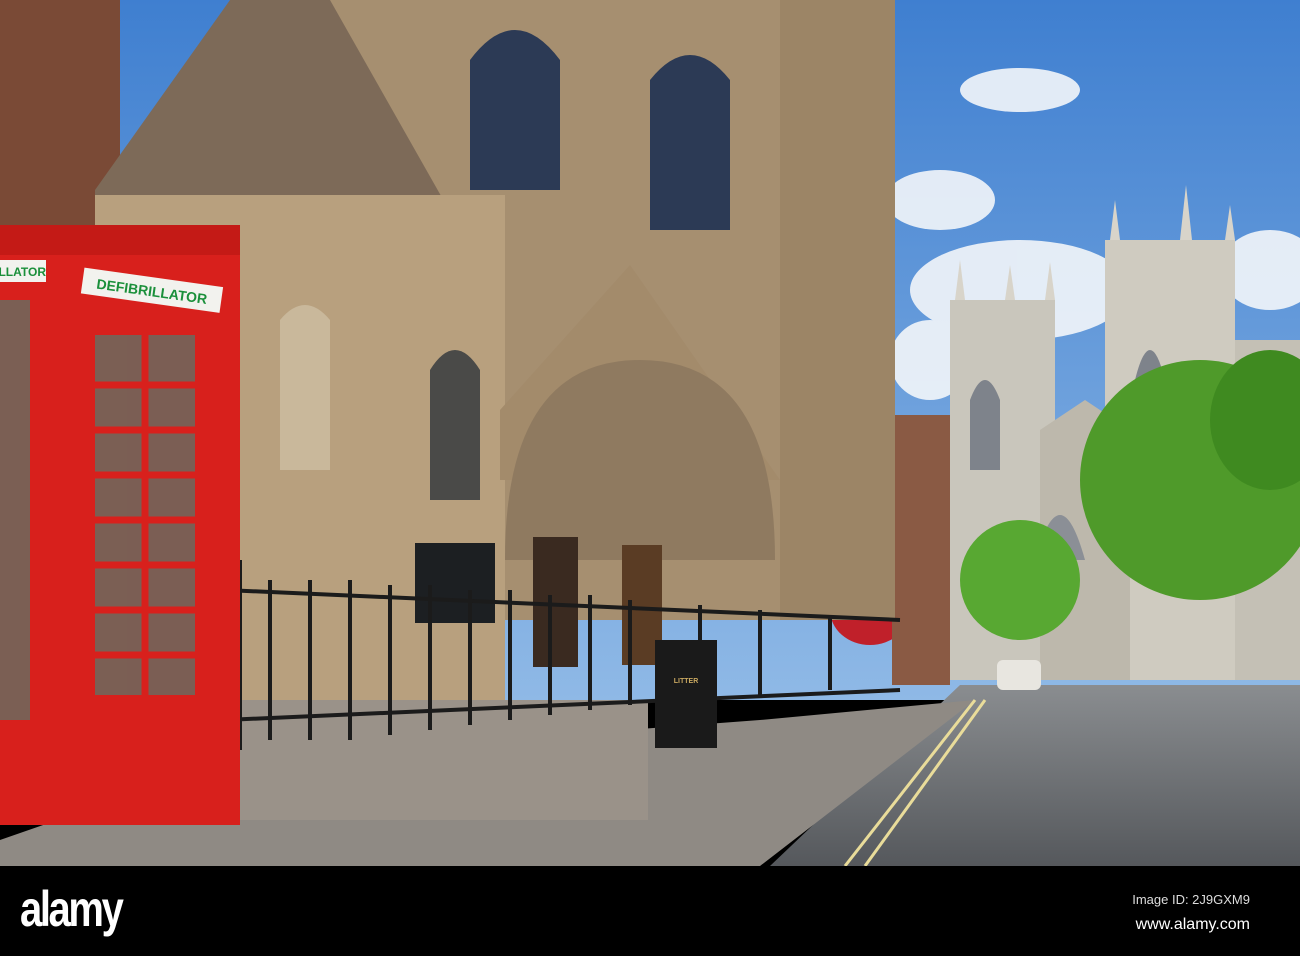  Describe the element at coordinates (1019, 675) in the screenshot. I see `parked-car` at that location.